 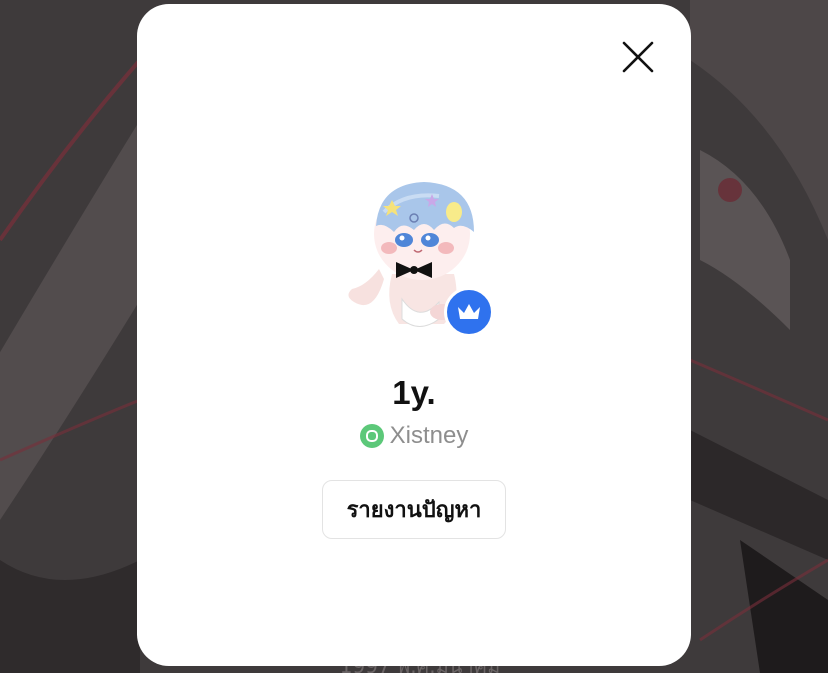 I want to click on display-name: 1y., so click(x=414, y=392).